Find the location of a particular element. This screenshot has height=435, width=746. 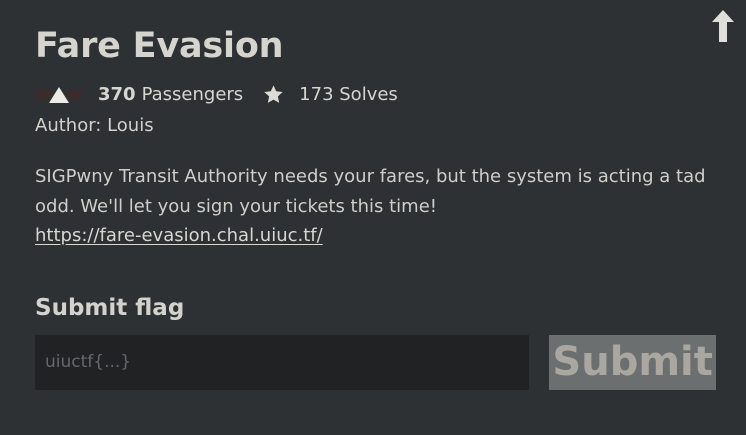

challenge-title: Fare Evasion is located at coordinates (159, 46).